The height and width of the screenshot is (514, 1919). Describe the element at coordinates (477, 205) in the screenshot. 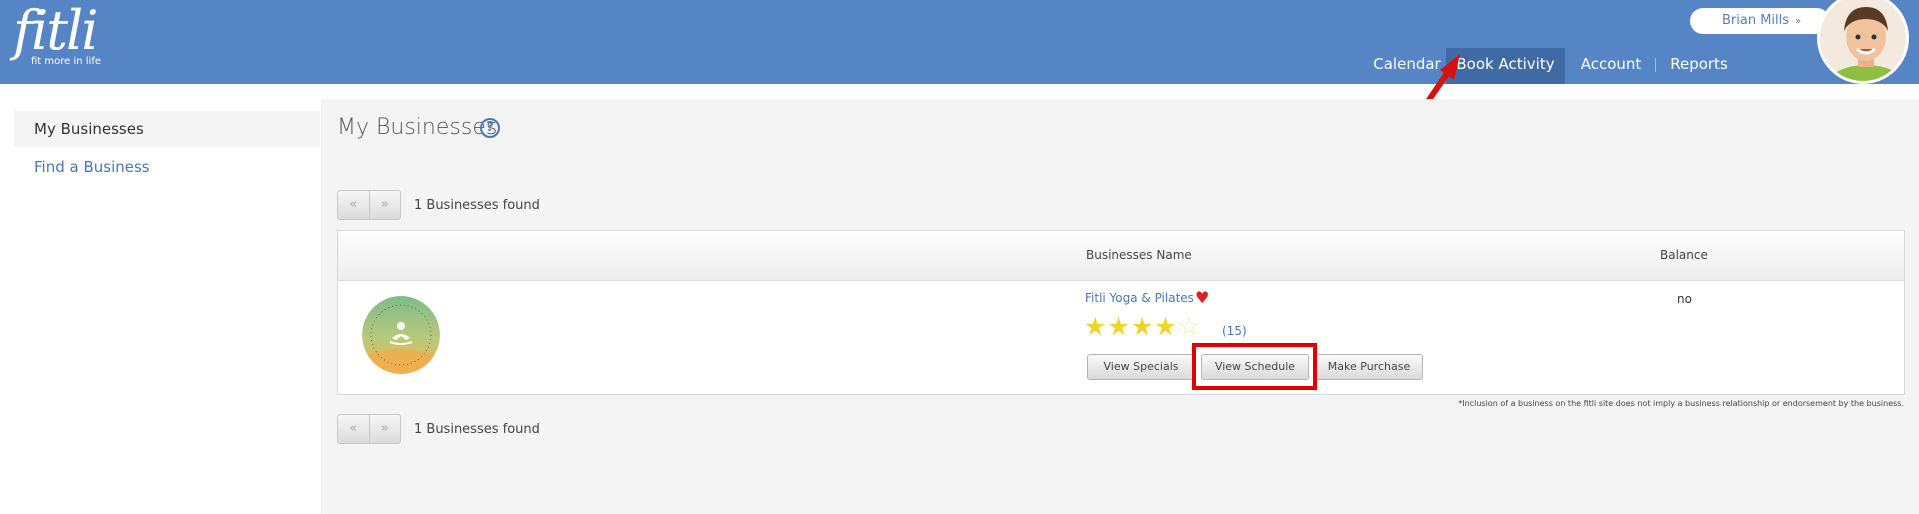

I see `results-count-top: 1 Businesses found` at that location.